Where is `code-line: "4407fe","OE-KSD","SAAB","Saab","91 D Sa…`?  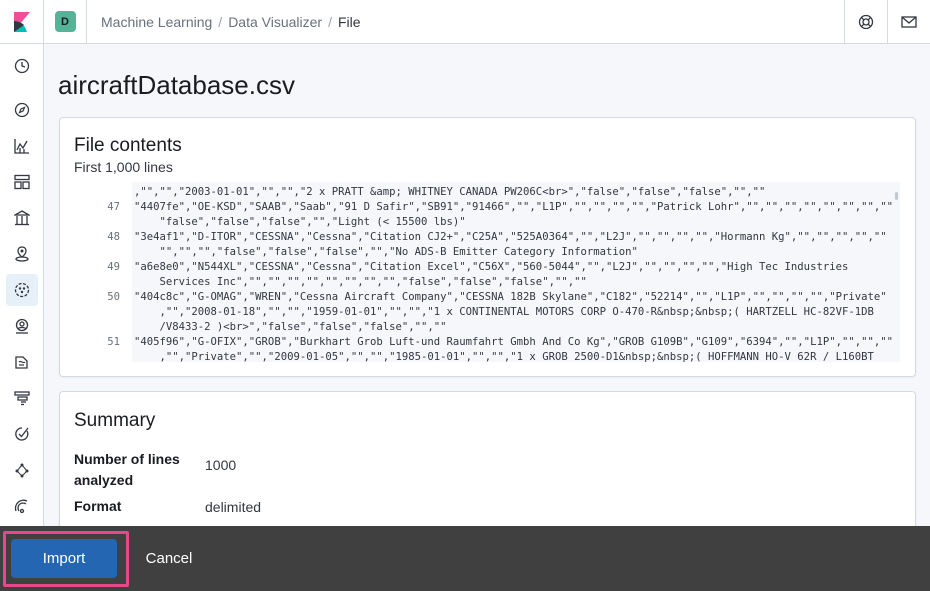 code-line: "4407fe","OE-KSD","SAAB","Saab","91 D Sa… is located at coordinates (513, 207).